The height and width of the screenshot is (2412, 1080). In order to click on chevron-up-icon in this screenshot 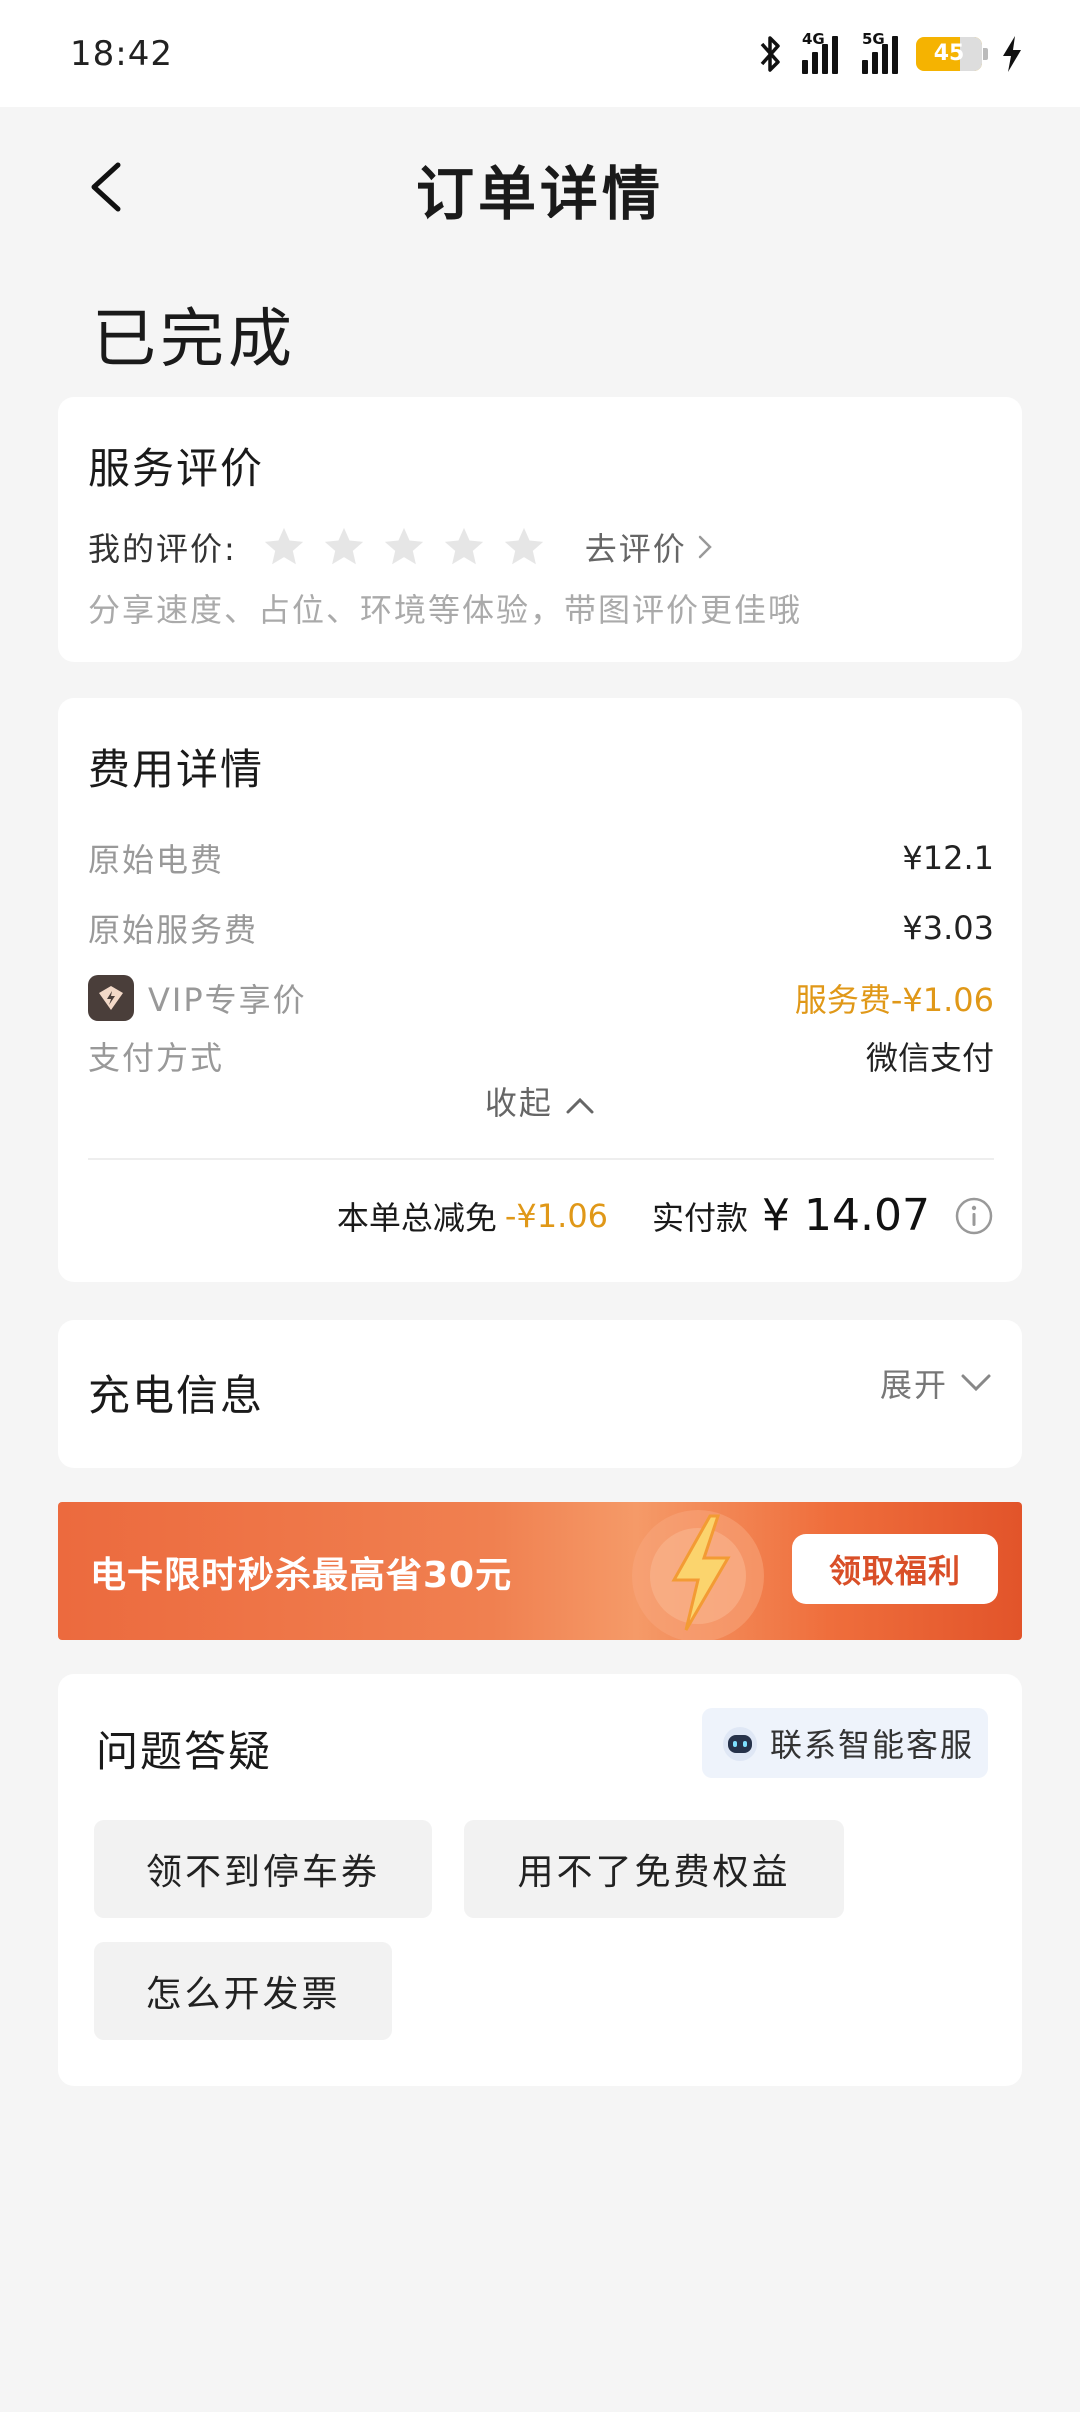, I will do `click(580, 1105)`.